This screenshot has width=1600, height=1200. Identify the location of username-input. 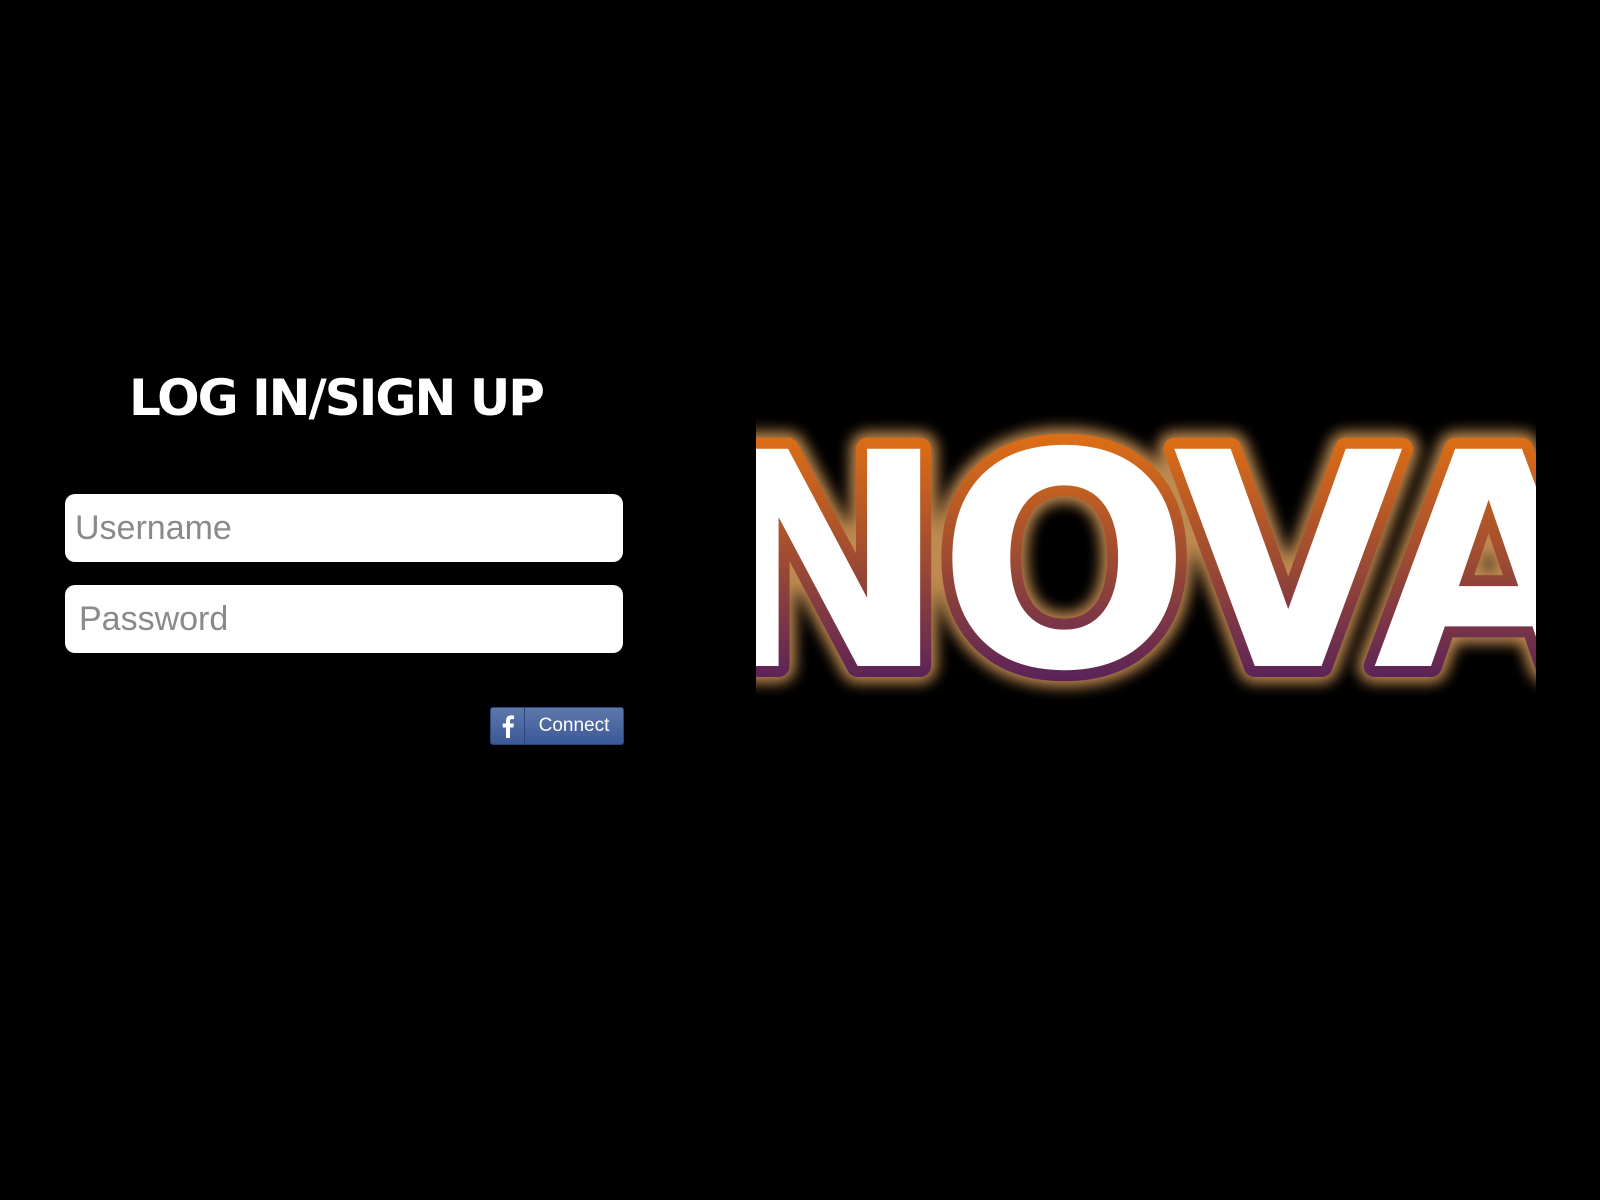
(344, 528).